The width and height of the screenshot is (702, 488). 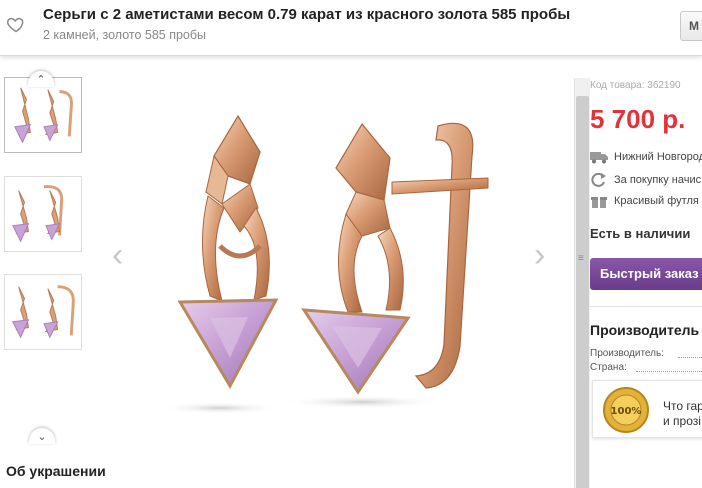 What do you see at coordinates (581, 258) in the screenshot?
I see `scrollbar-grip-icon: ≡` at bounding box center [581, 258].